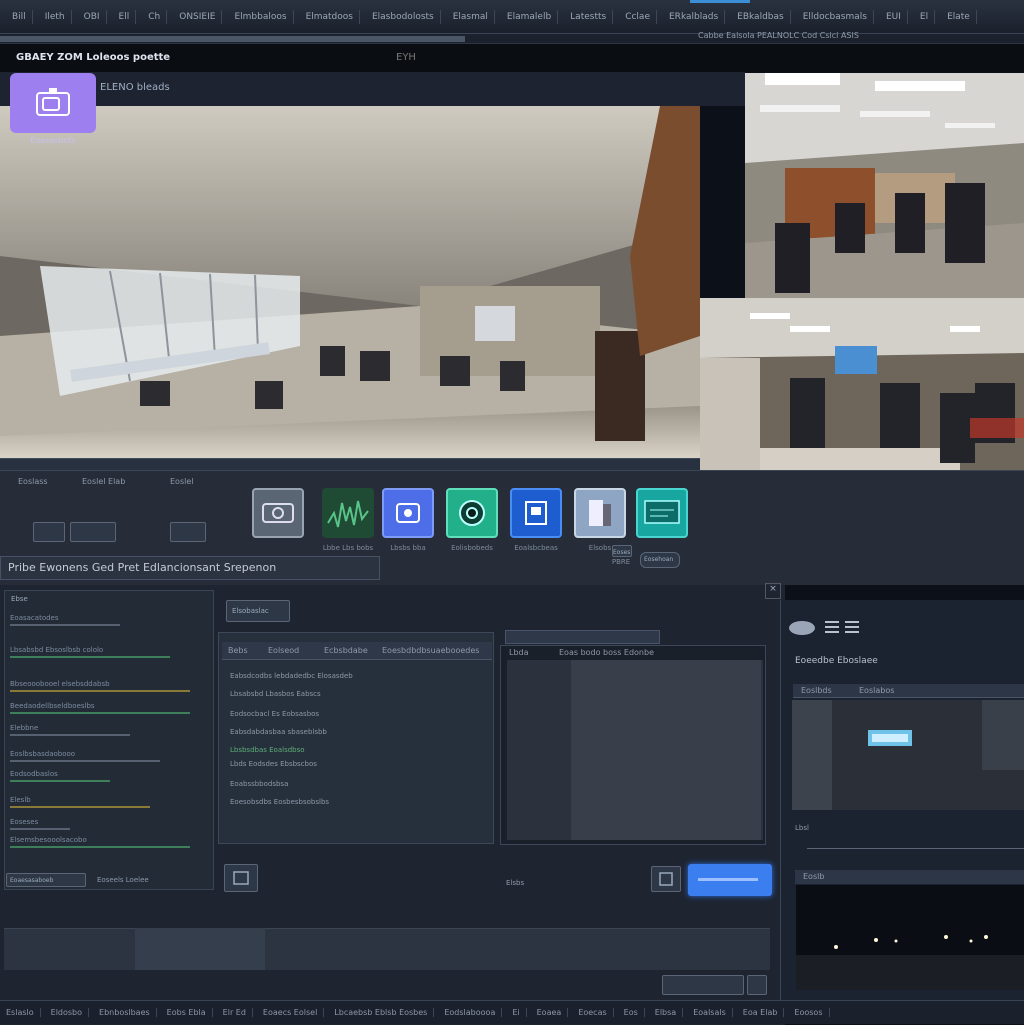 This screenshot has width=1024, height=1025. What do you see at coordinates (53, 140) in the screenshot?
I see `app-launcher-label: Eoasasbots` at bounding box center [53, 140].